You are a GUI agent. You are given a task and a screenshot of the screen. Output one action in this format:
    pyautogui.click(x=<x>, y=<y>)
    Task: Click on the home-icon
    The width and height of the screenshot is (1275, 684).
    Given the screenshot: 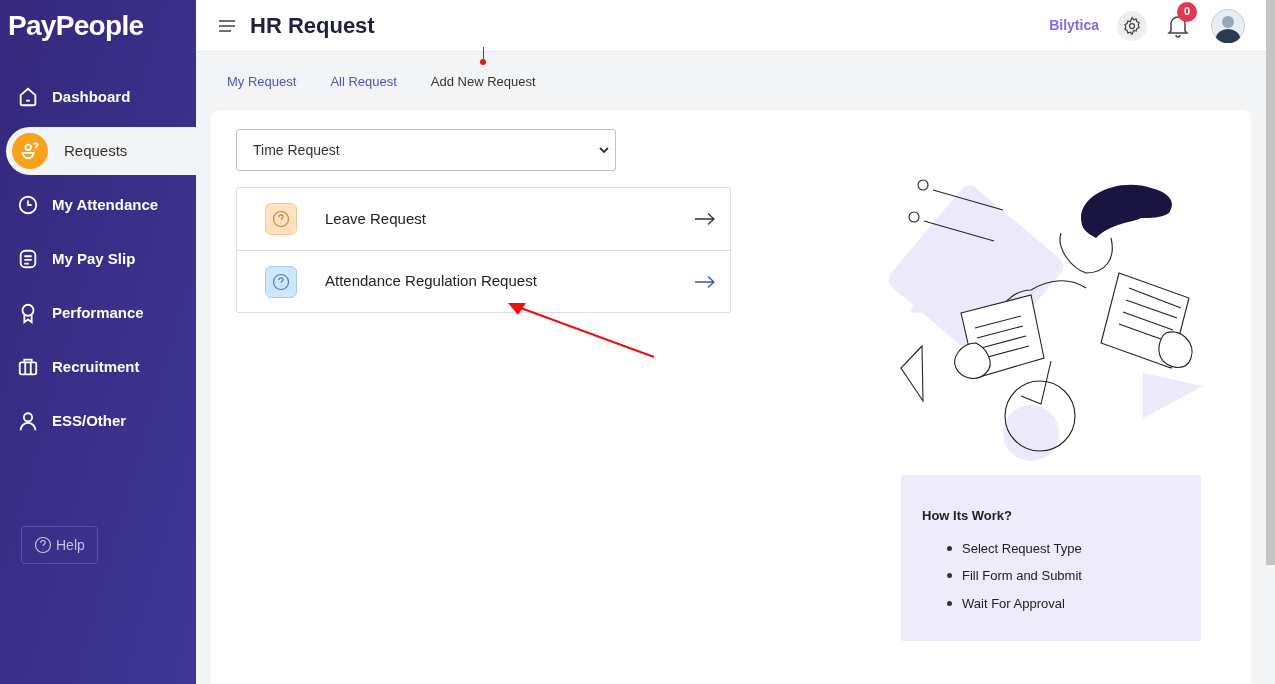 What is the action you would take?
    pyautogui.click(x=28, y=97)
    